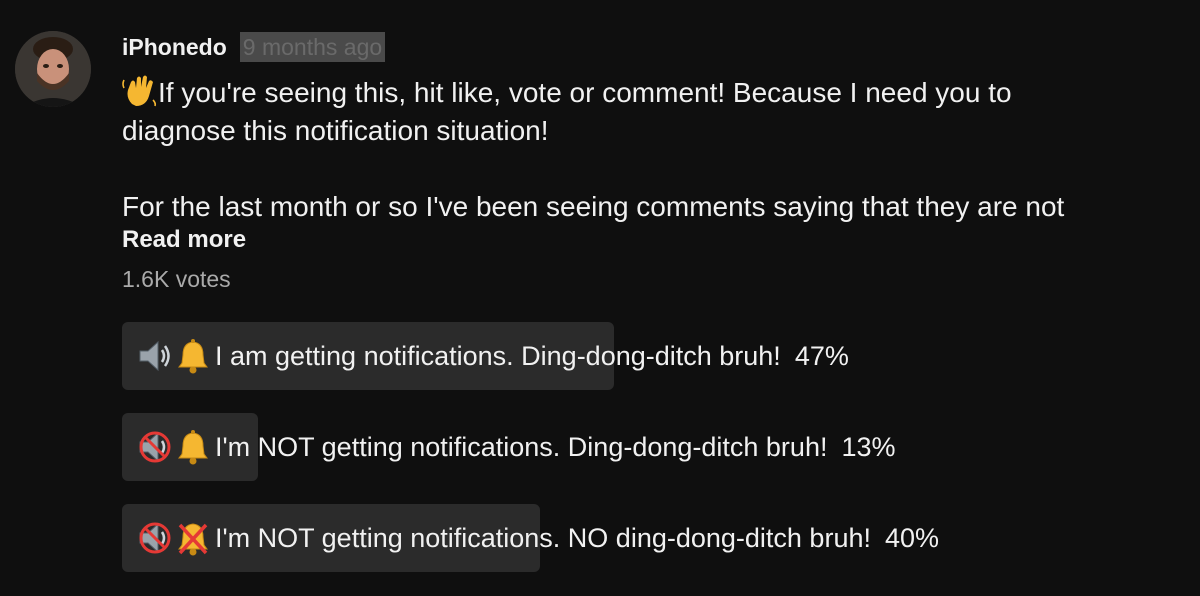 The image size is (1200, 596). What do you see at coordinates (193, 538) in the screenshot?
I see `no-bell-icon` at bounding box center [193, 538].